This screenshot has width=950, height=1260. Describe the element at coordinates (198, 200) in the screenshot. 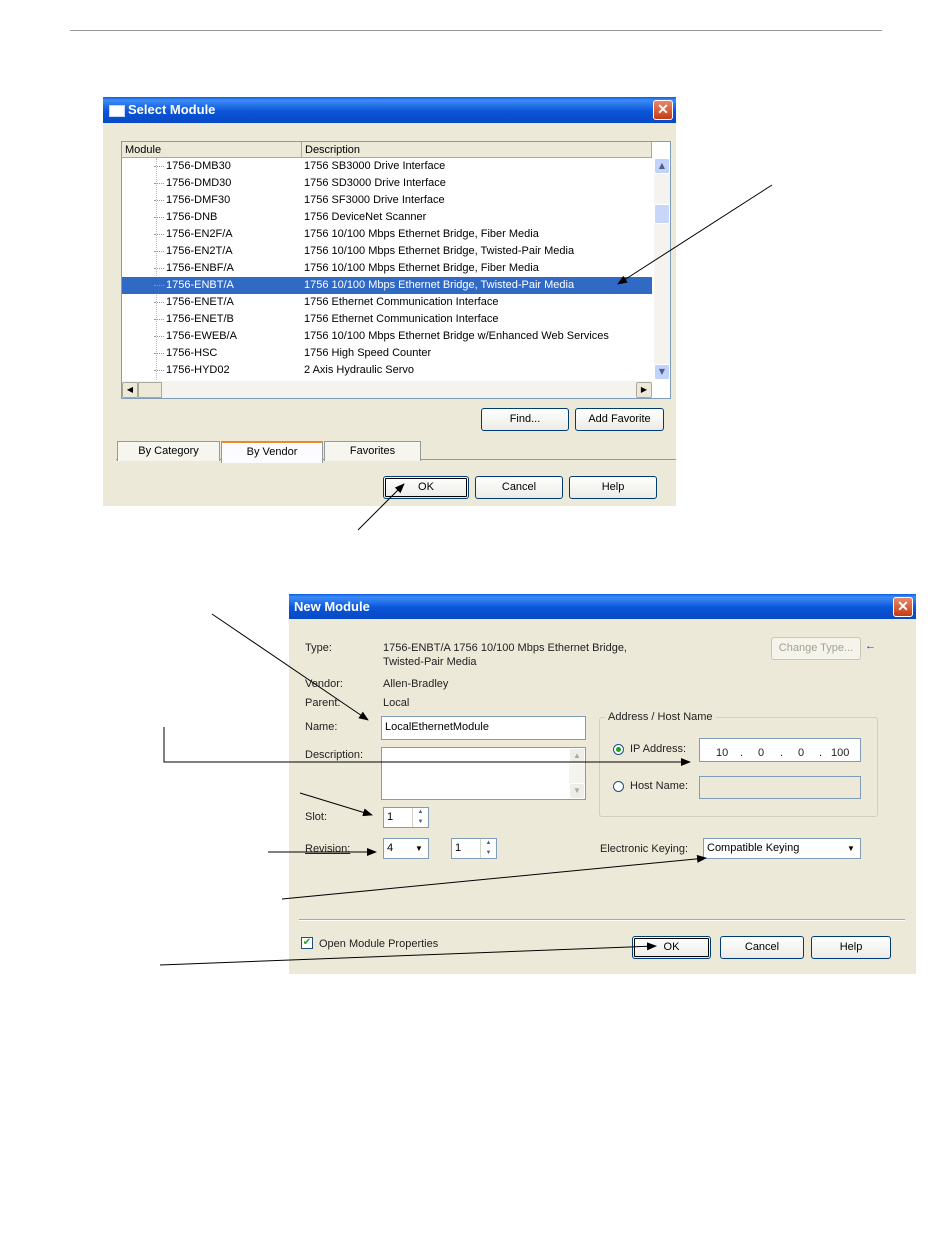

I see `module-name: 1756-DMF30` at that location.